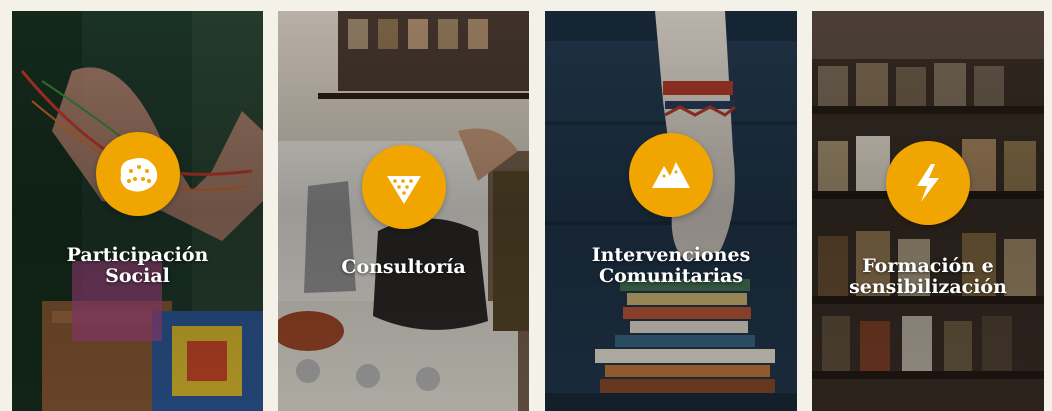  What do you see at coordinates (671, 276) in the screenshot?
I see `service-title-line2: Comunitarias` at bounding box center [671, 276].